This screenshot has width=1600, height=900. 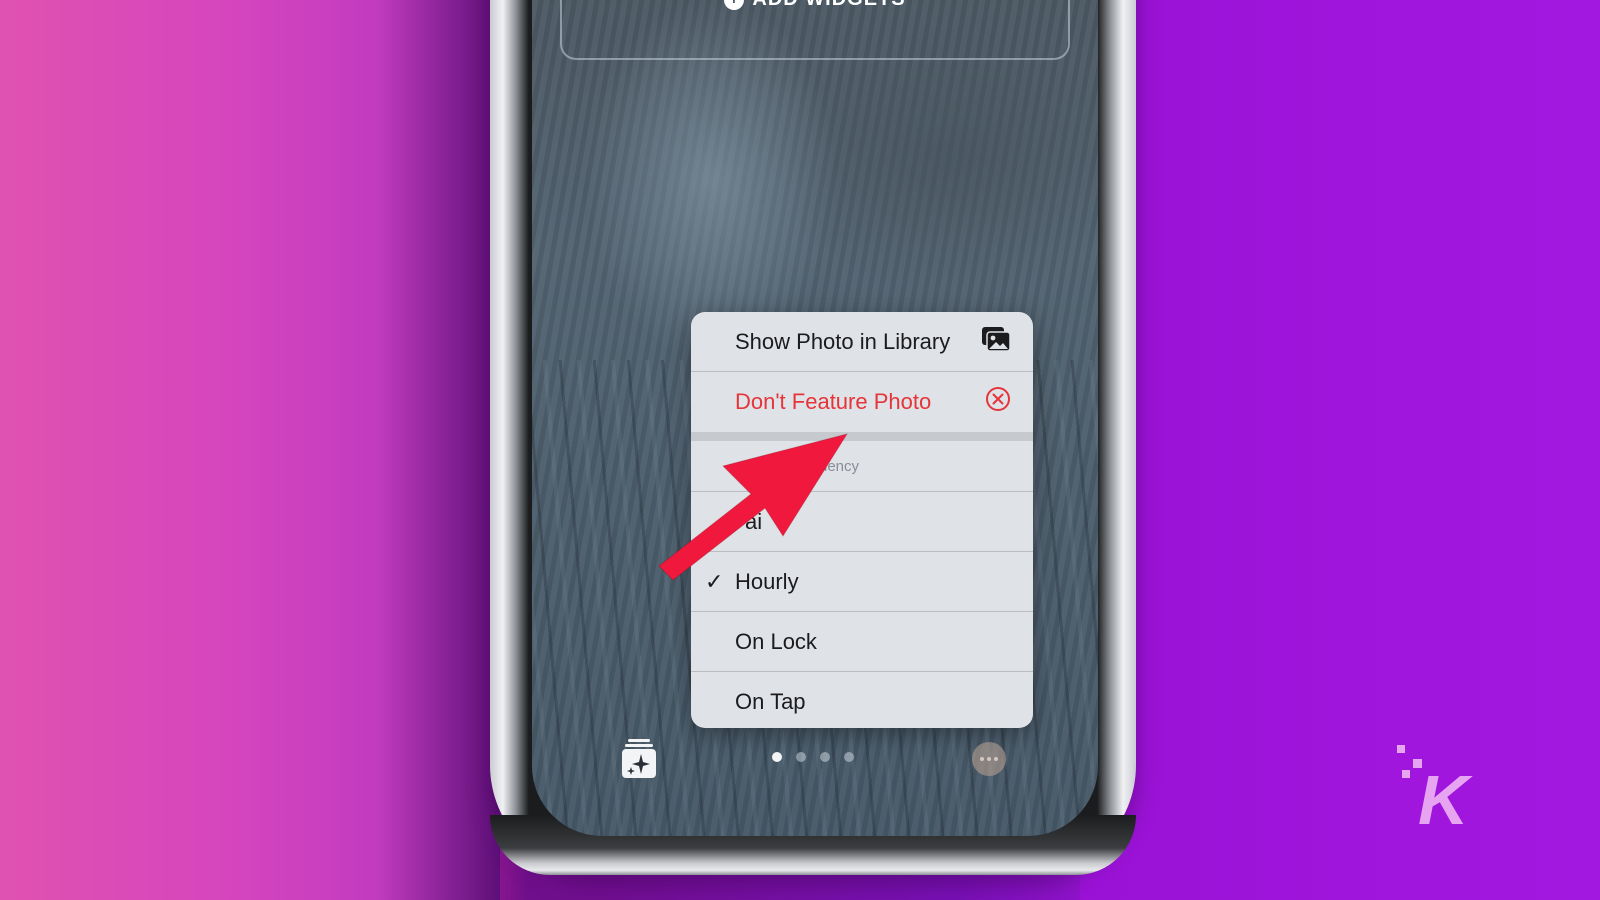 What do you see at coordinates (1445, 796) in the screenshot?
I see `logo-letter: K` at bounding box center [1445, 796].